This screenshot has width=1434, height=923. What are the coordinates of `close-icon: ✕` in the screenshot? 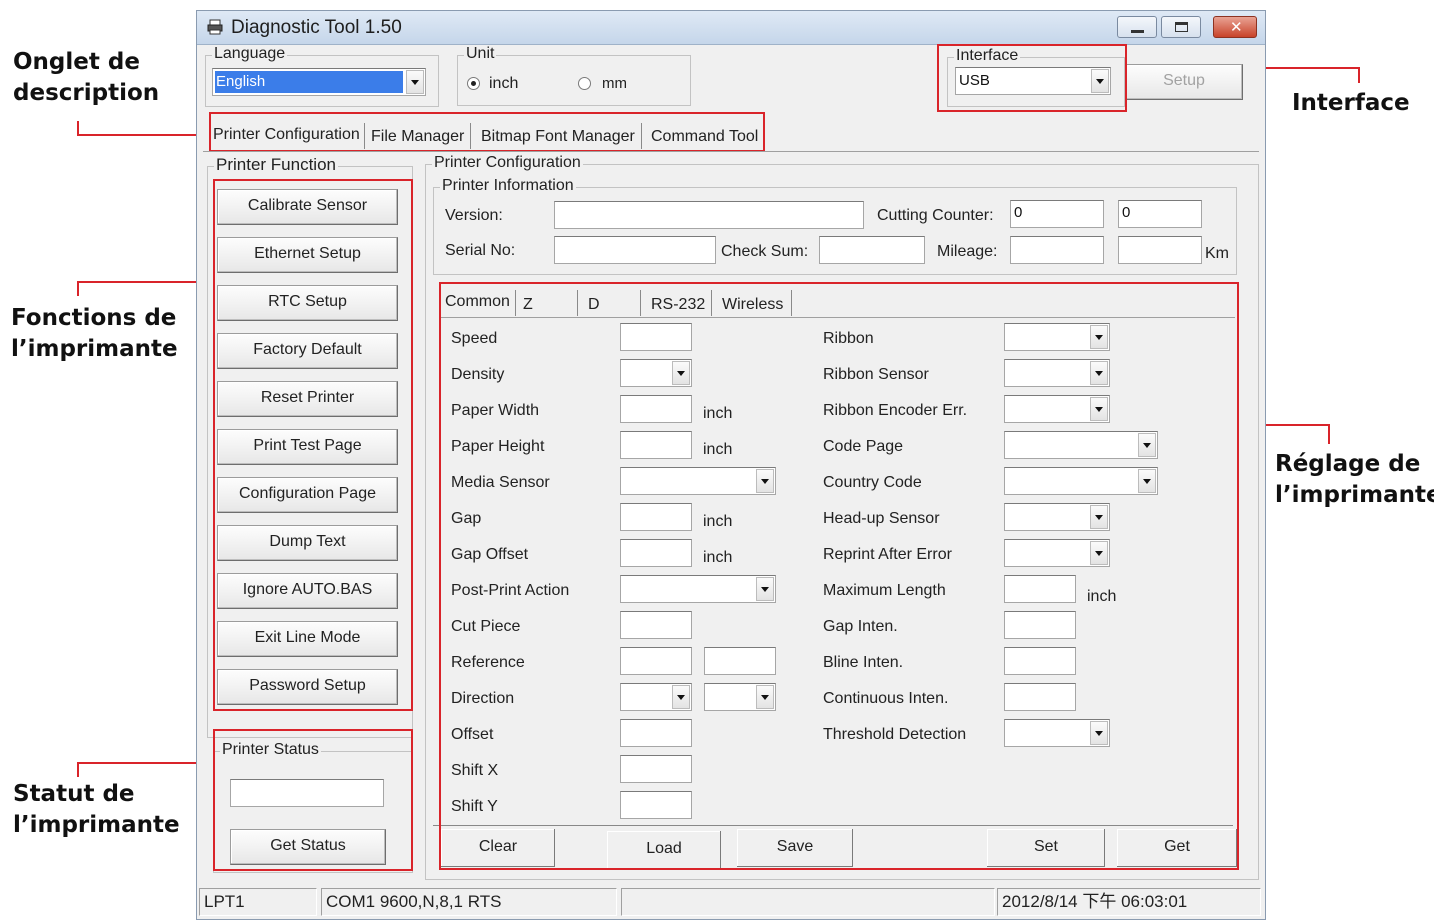 It's located at (1236, 27).